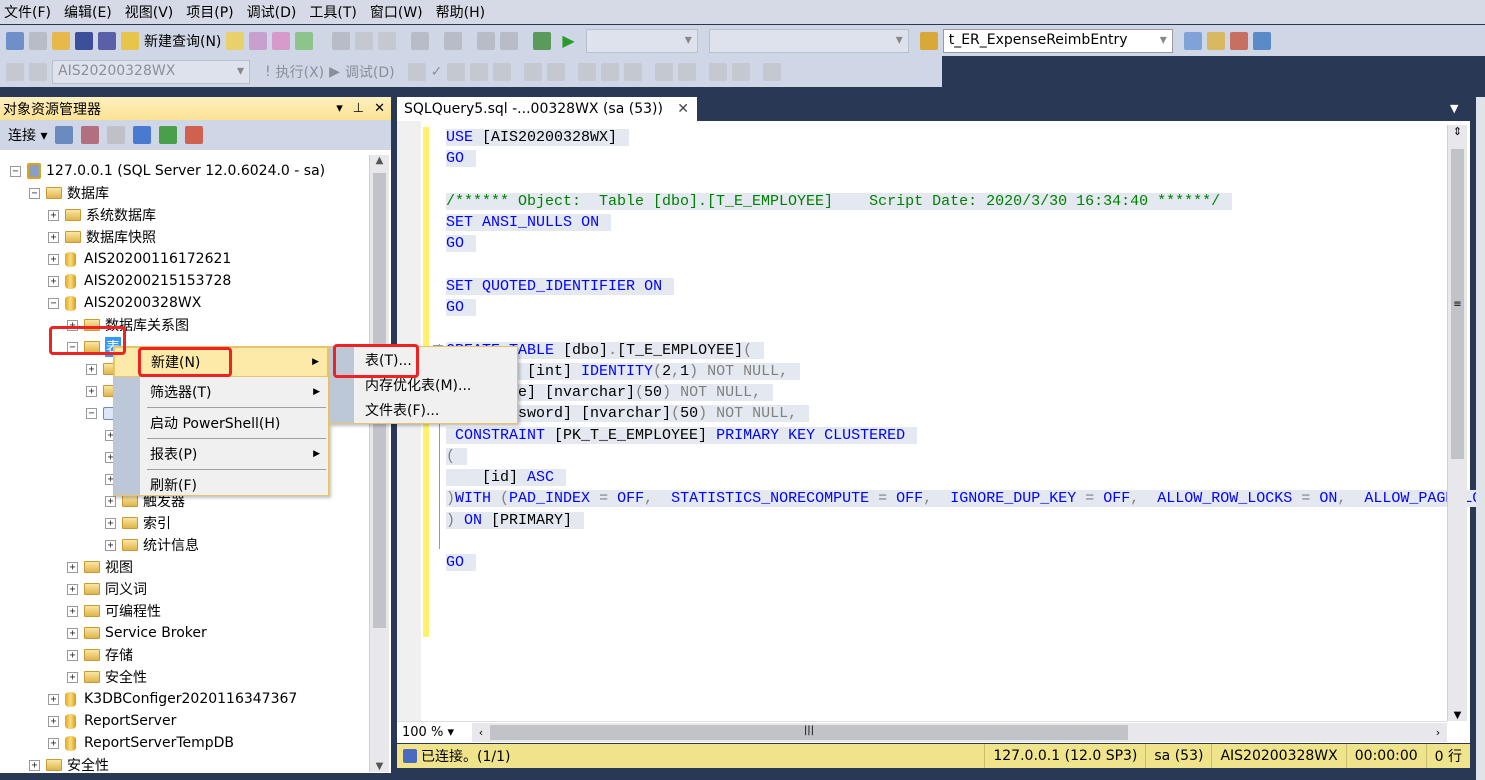 The height and width of the screenshot is (780, 1485). I want to click on tab-sqlquery5: SQLQuery5.sql -...00328WX (sa (53)) ✕, so click(547, 109).